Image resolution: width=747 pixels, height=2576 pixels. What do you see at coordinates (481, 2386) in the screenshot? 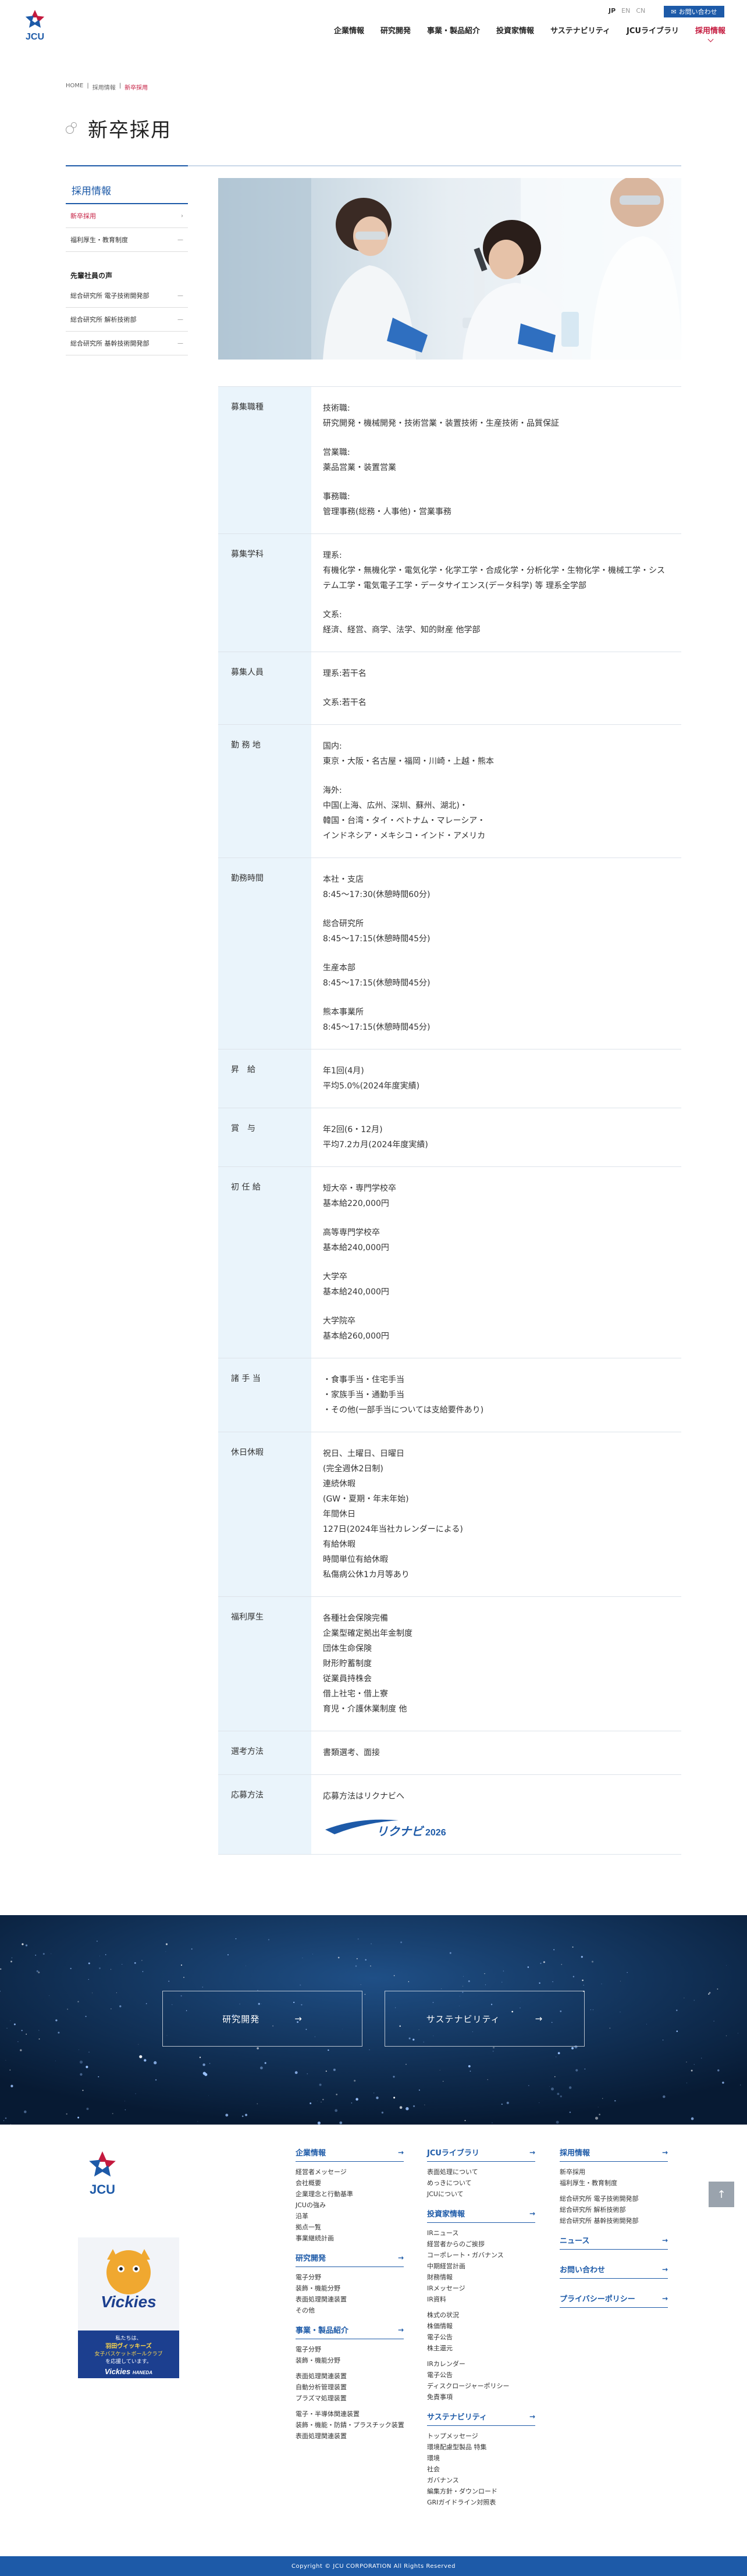
I see `footer-link: ディスクロージャーポリシー` at bounding box center [481, 2386].